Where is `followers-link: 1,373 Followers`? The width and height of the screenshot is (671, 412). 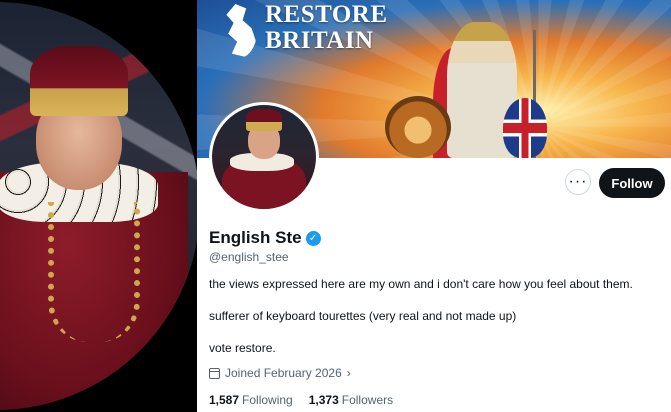
followers-link: 1,373 Followers is located at coordinates (351, 400).